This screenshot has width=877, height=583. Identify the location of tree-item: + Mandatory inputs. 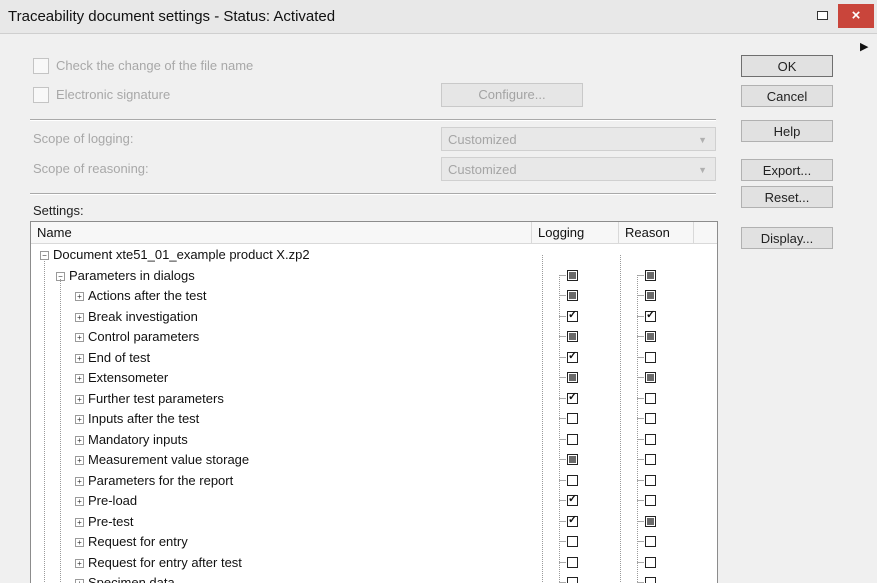
(374, 440).